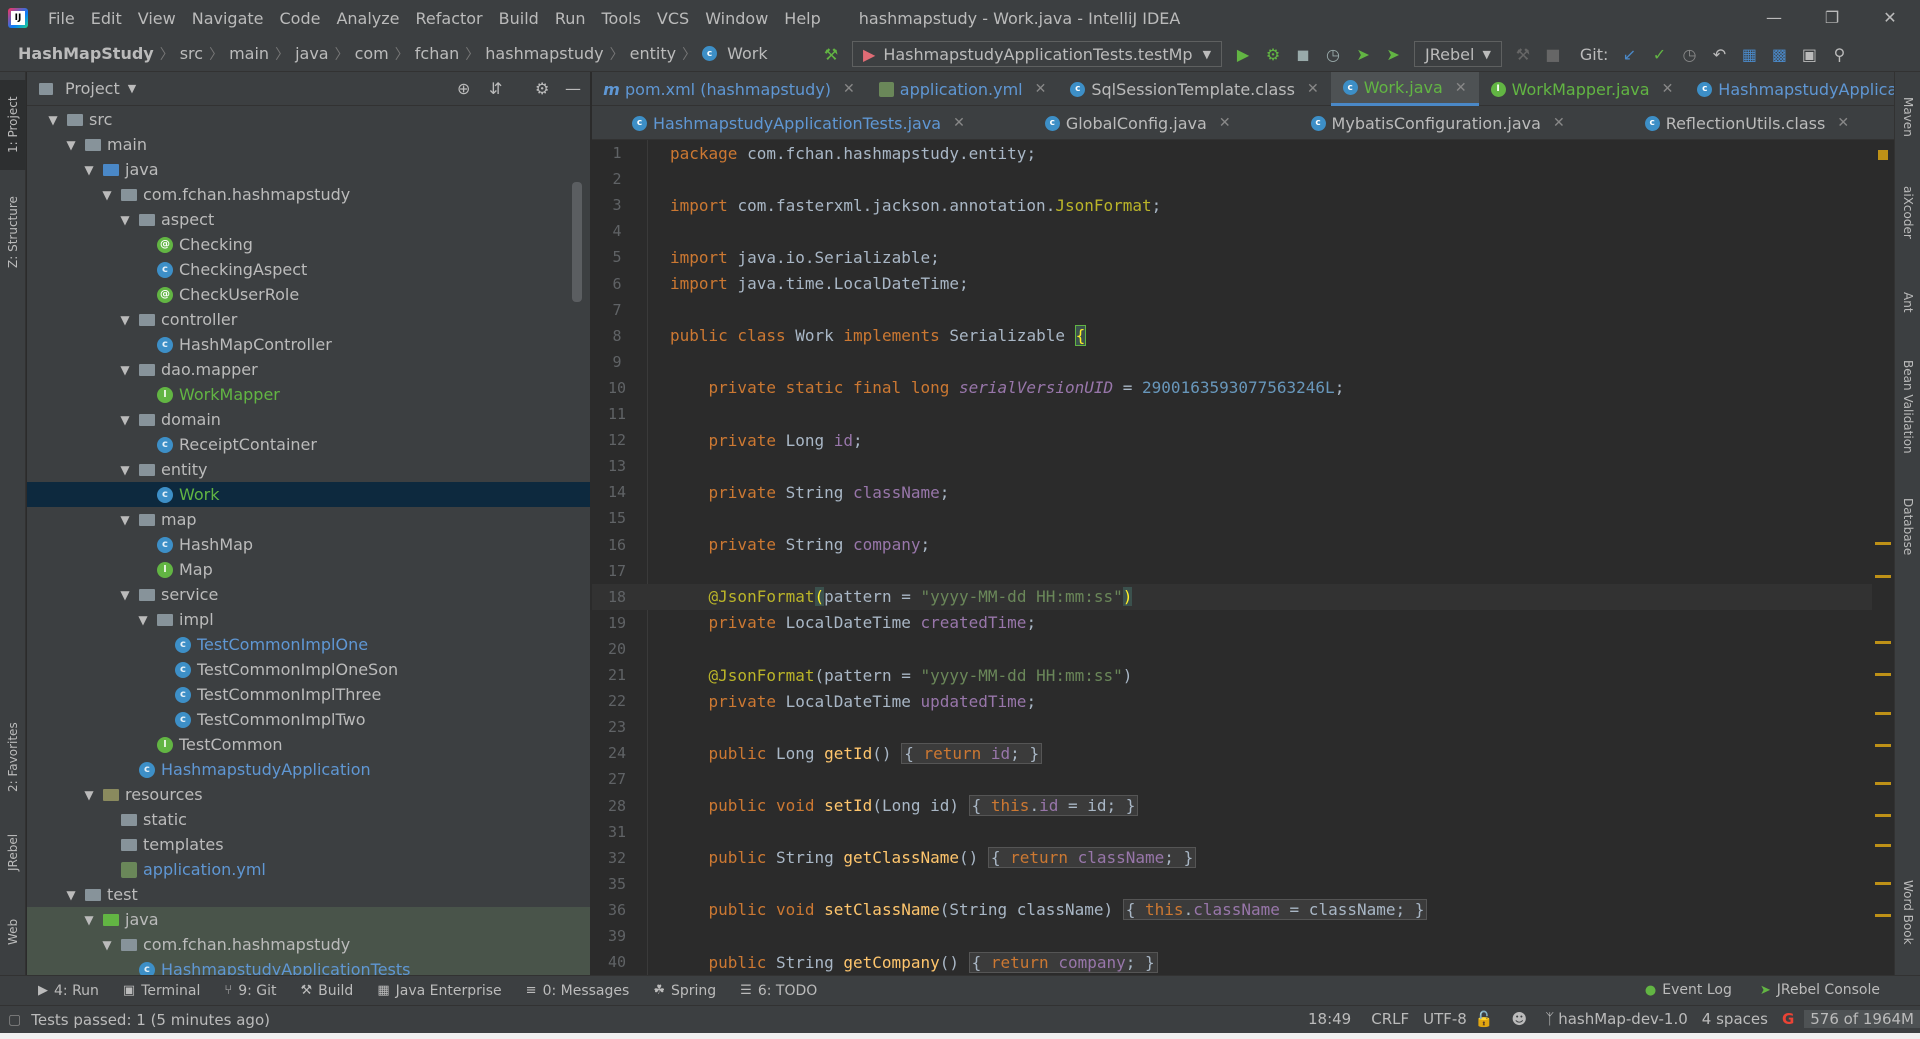  I want to click on editor-tab: m pom.xml (hashmapstudy) ✕, so click(729, 89).